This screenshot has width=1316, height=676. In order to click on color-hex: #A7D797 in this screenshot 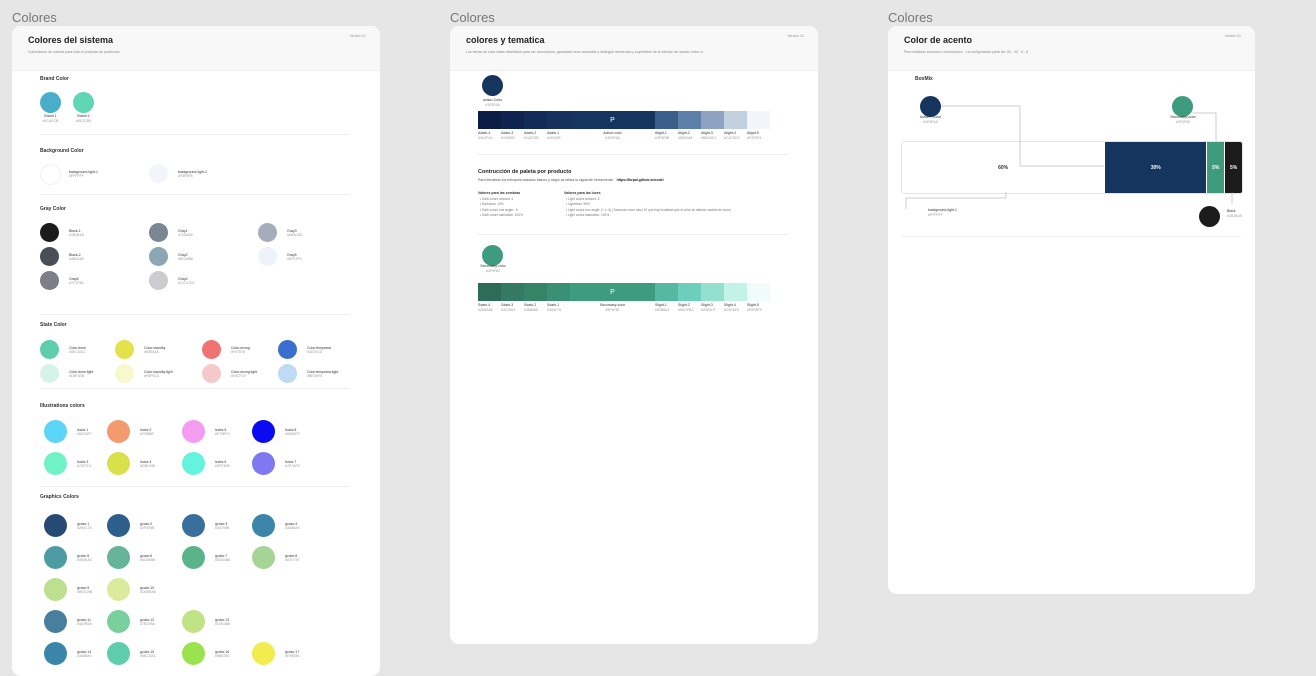, I will do `click(292, 560)`.